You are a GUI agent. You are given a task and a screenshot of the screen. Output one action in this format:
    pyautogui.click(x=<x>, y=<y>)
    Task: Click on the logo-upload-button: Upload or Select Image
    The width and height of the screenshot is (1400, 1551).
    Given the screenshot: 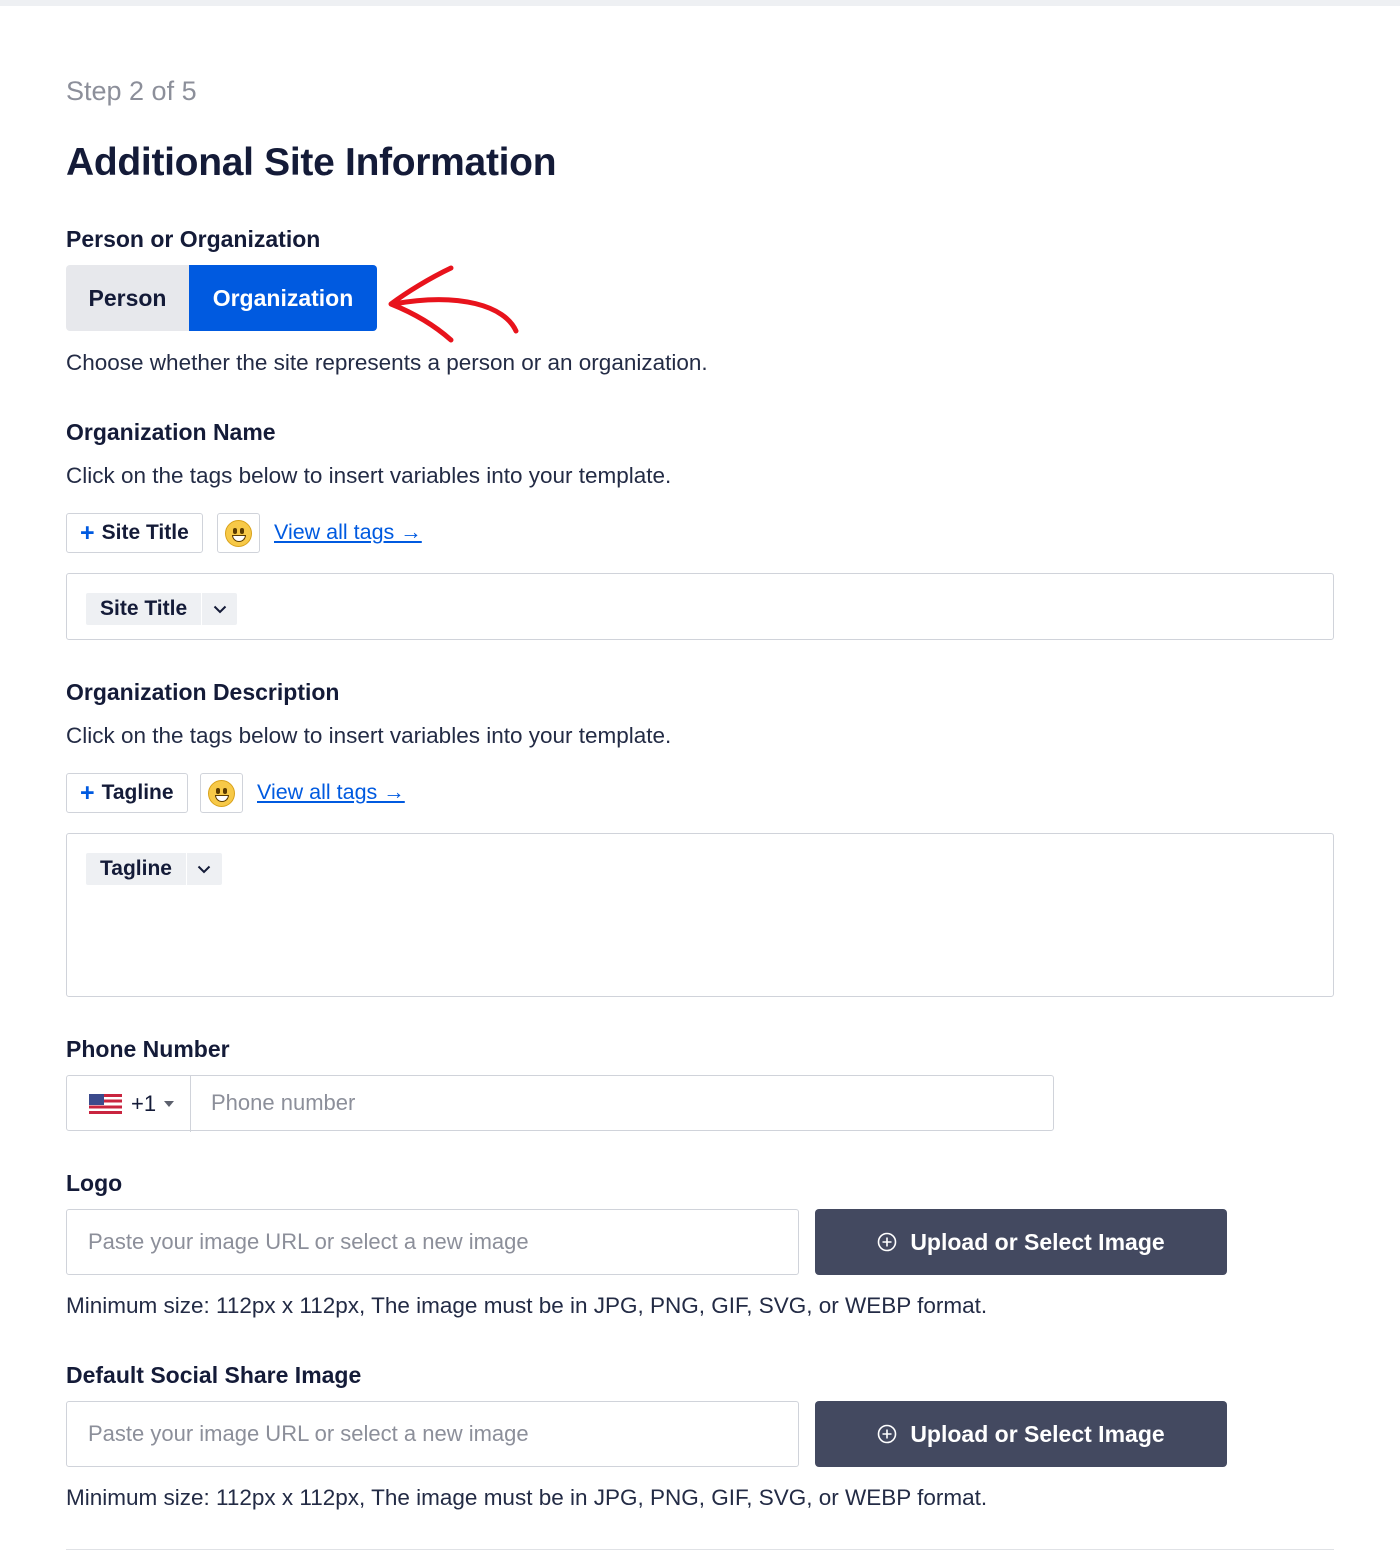 What is the action you would take?
    pyautogui.click(x=1021, y=1242)
    